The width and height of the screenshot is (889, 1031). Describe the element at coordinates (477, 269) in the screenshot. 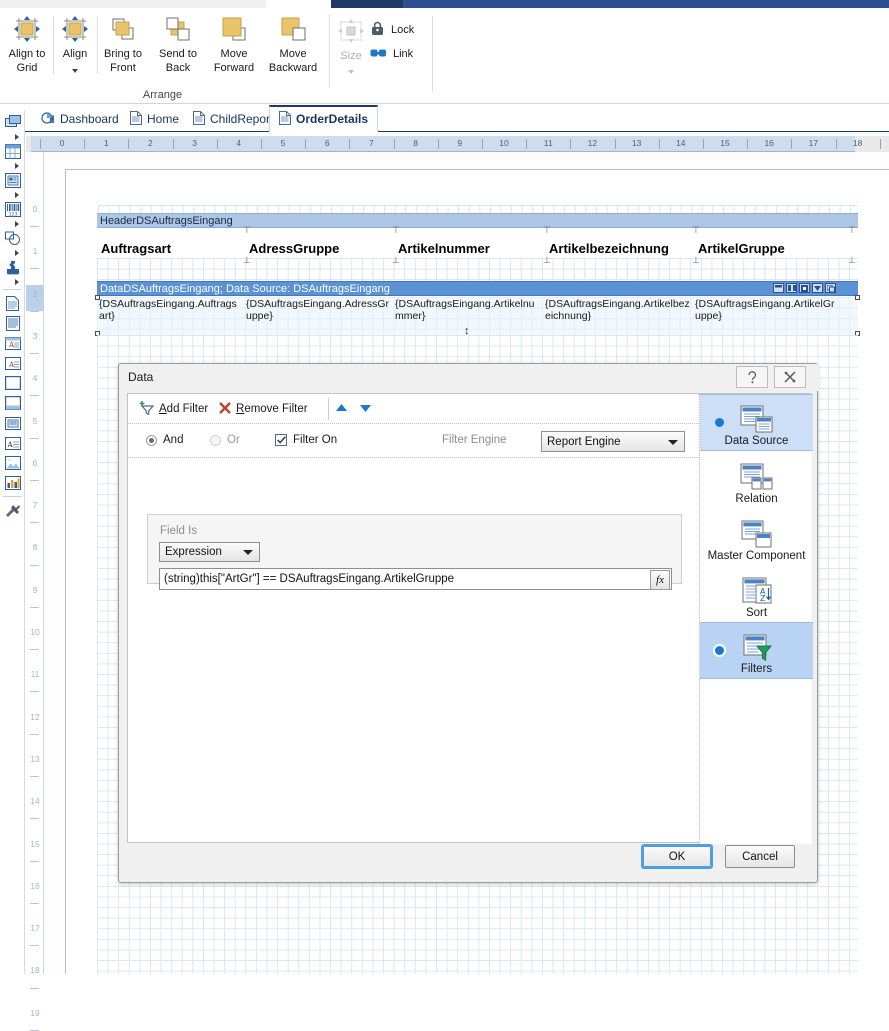

I see `header-band-grid` at that location.